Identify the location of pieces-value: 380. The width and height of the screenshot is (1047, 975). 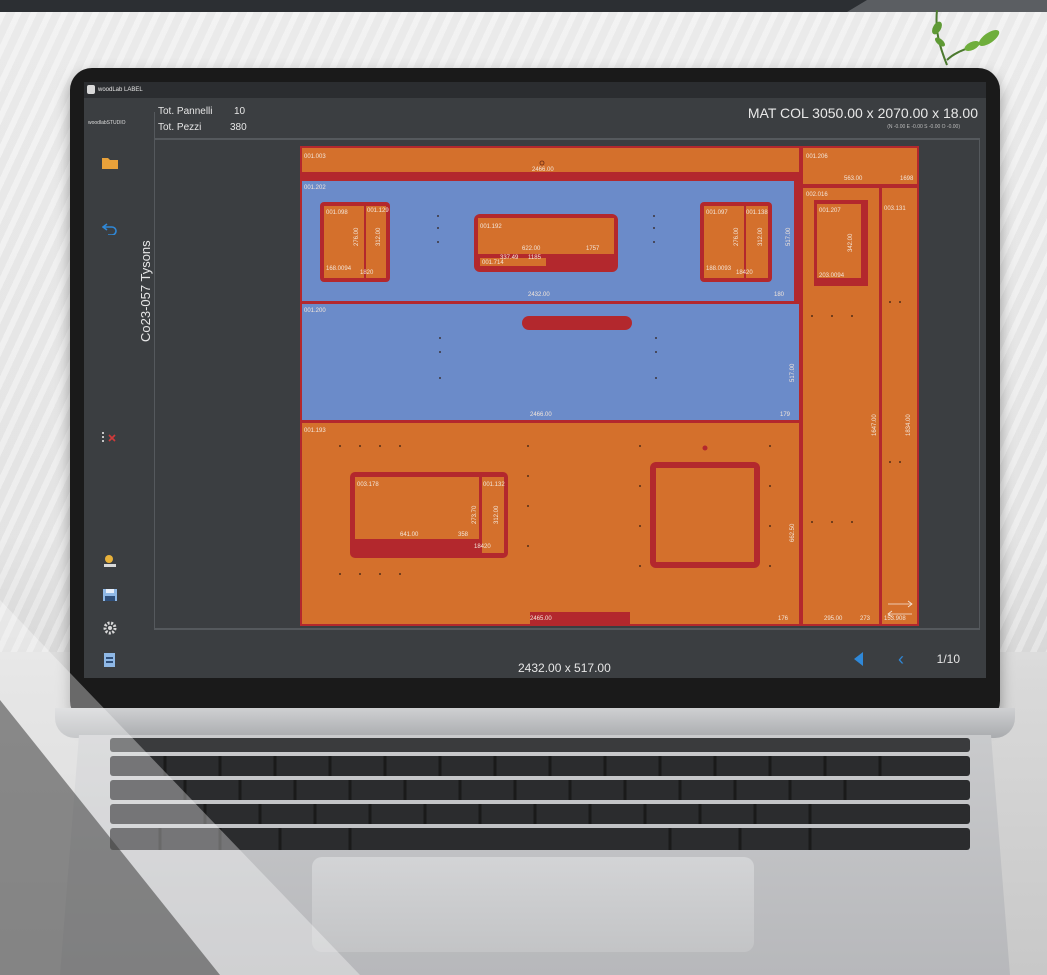
(238, 127).